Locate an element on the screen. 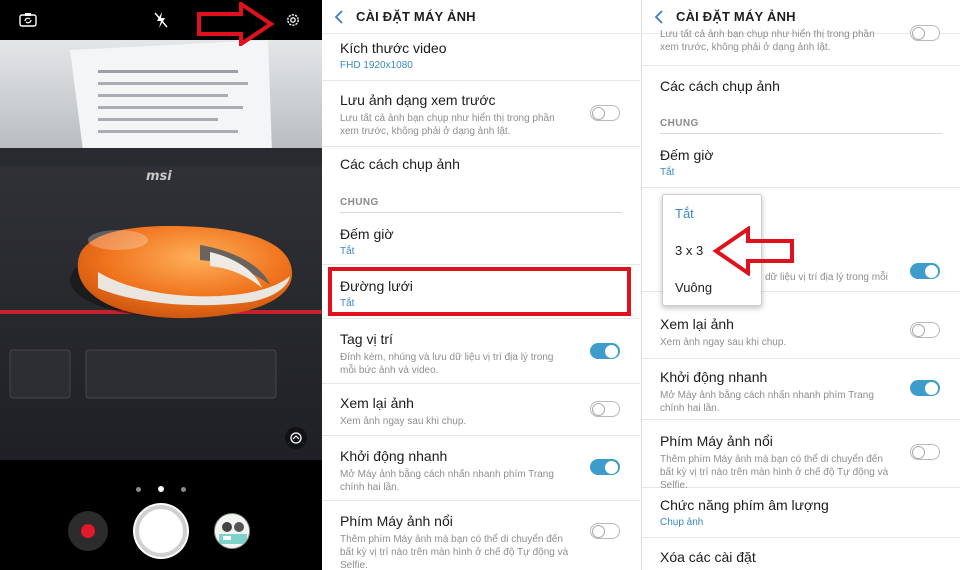  back-arrow-icon is located at coordinates (339, 16).